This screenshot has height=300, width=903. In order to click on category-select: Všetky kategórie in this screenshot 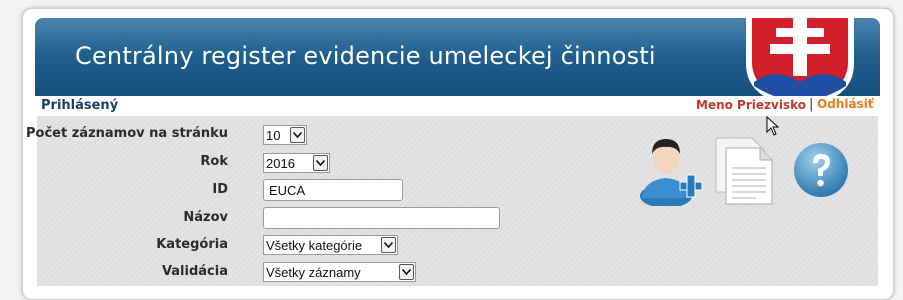, I will do `click(330, 245)`.